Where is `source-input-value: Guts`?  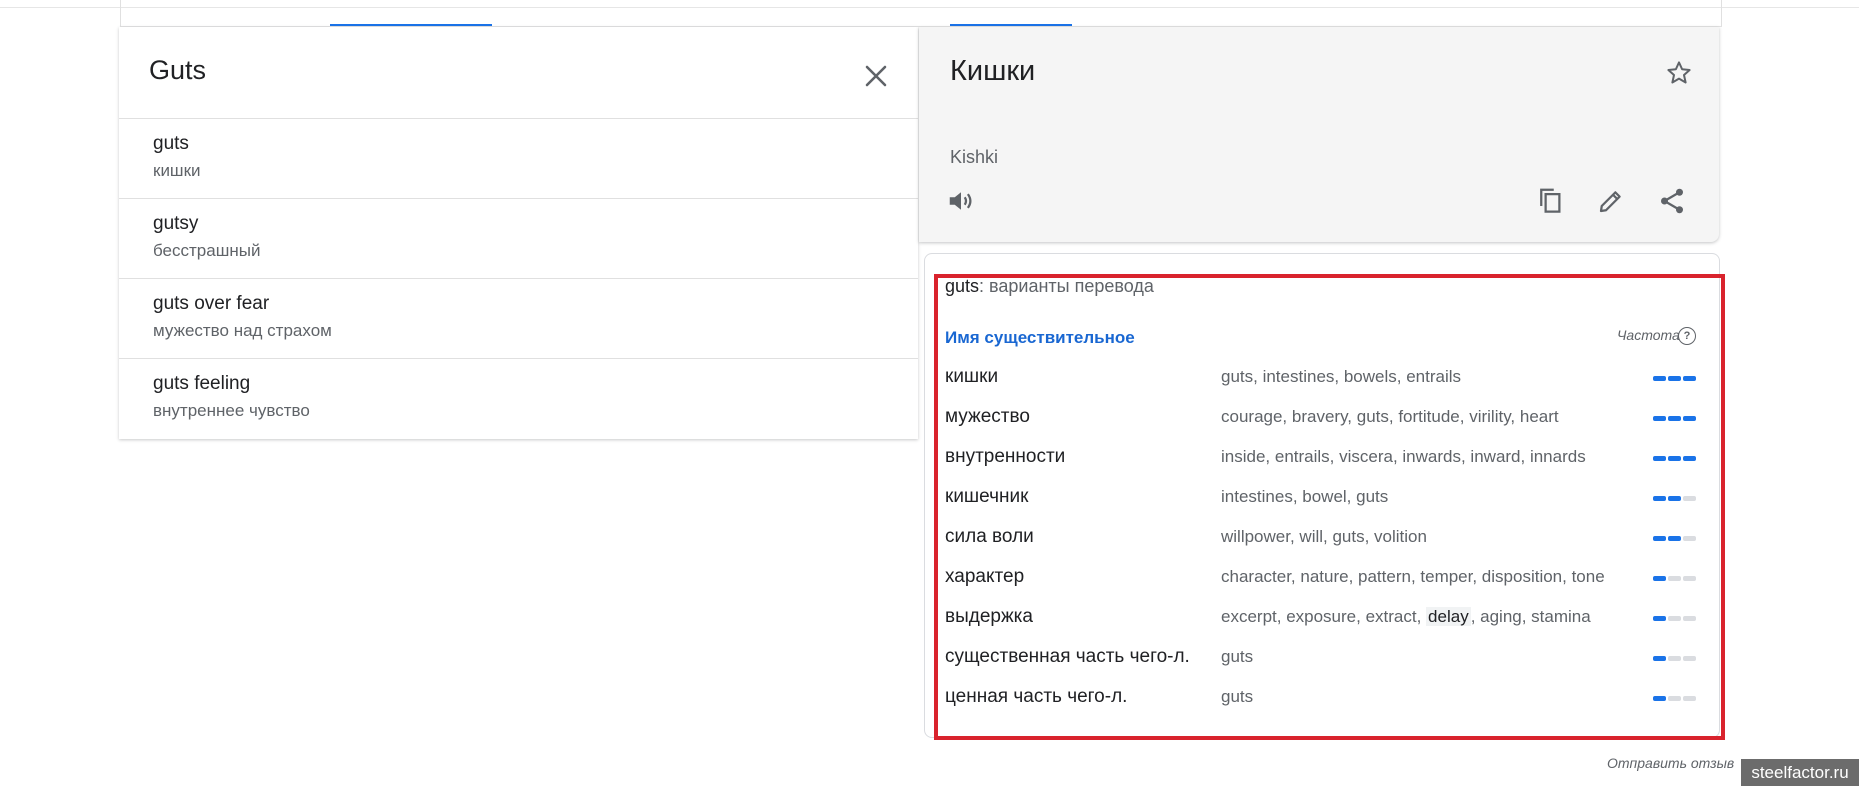 source-input-value: Guts is located at coordinates (177, 70).